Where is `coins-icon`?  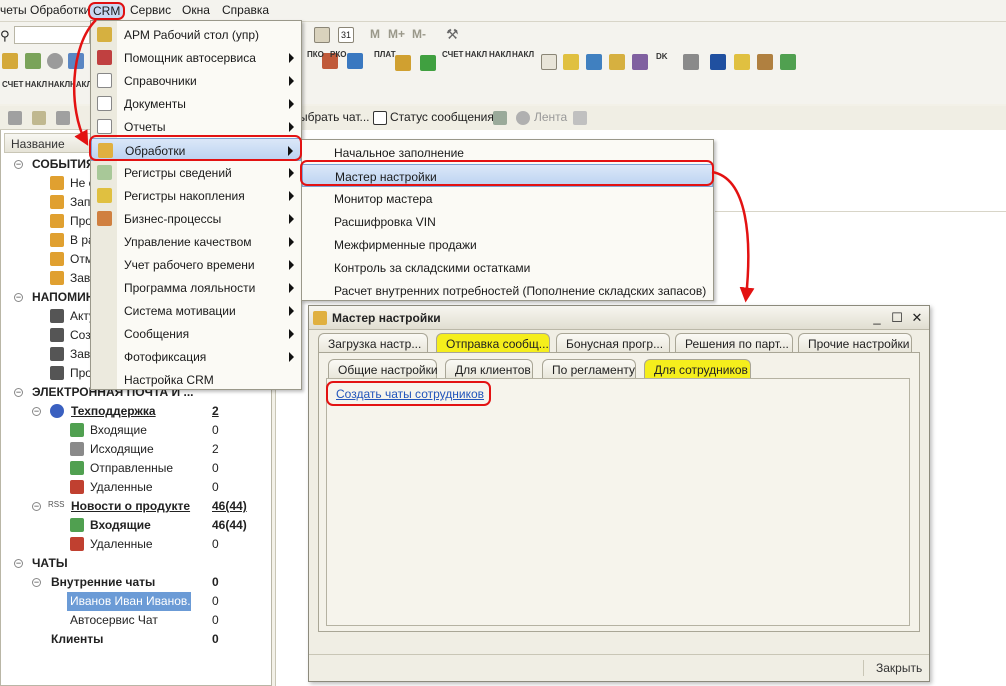 coins-icon is located at coordinates (617, 62).